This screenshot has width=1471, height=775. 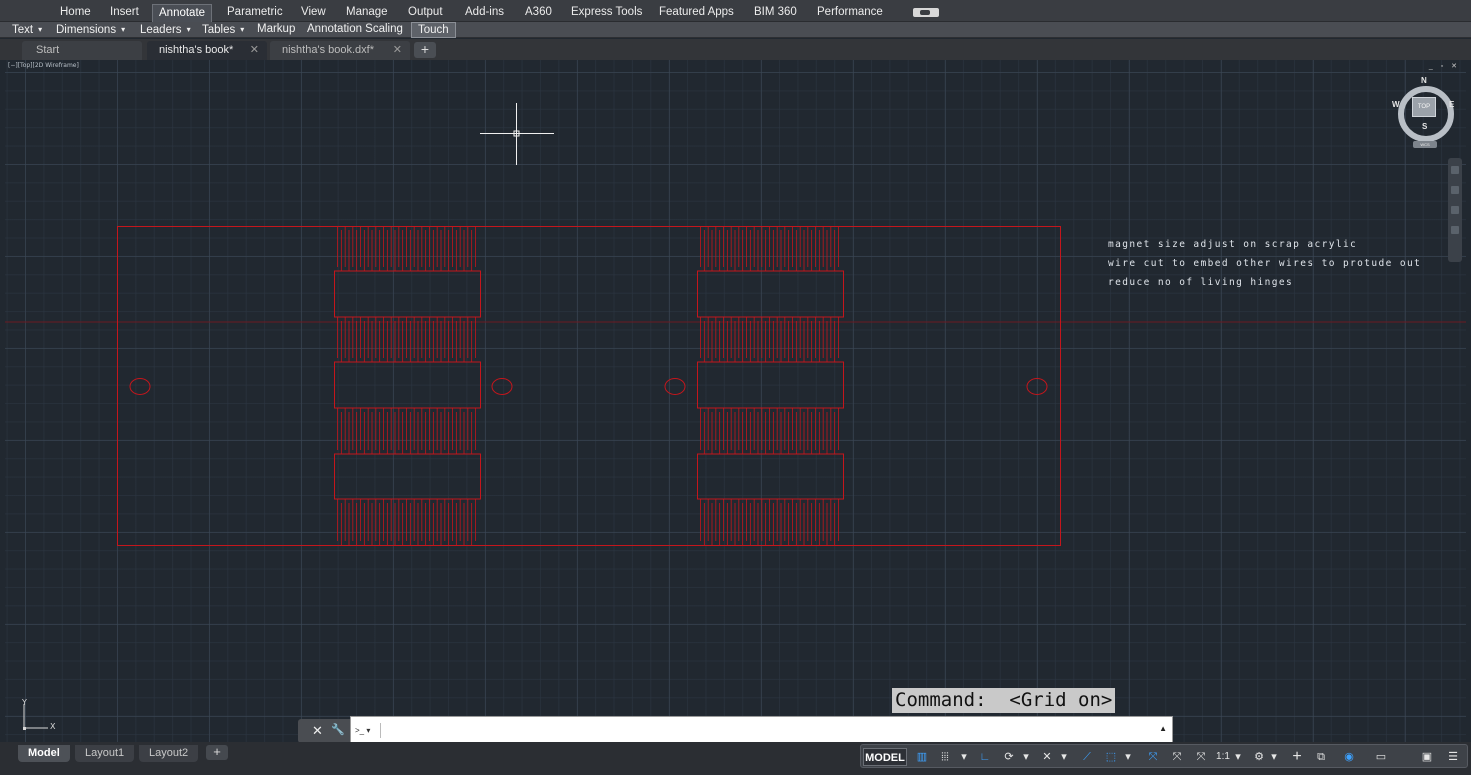 What do you see at coordinates (1163, 728) in the screenshot?
I see `command-history-arrow: ▲` at bounding box center [1163, 728].